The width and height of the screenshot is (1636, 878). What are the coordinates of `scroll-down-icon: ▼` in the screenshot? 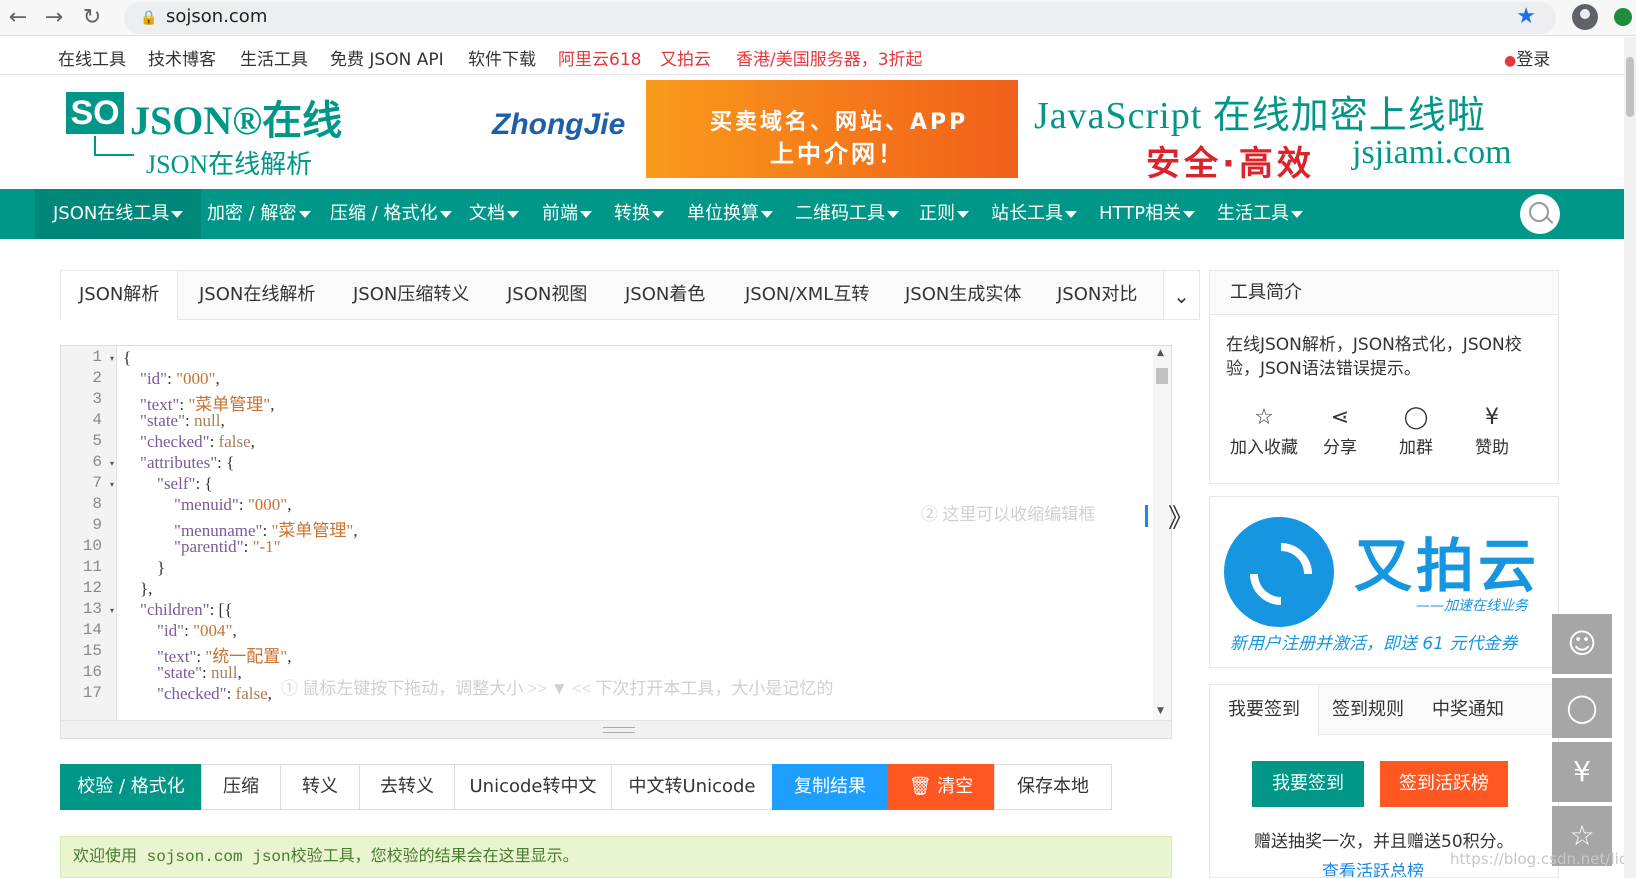 It's located at (1160, 711).